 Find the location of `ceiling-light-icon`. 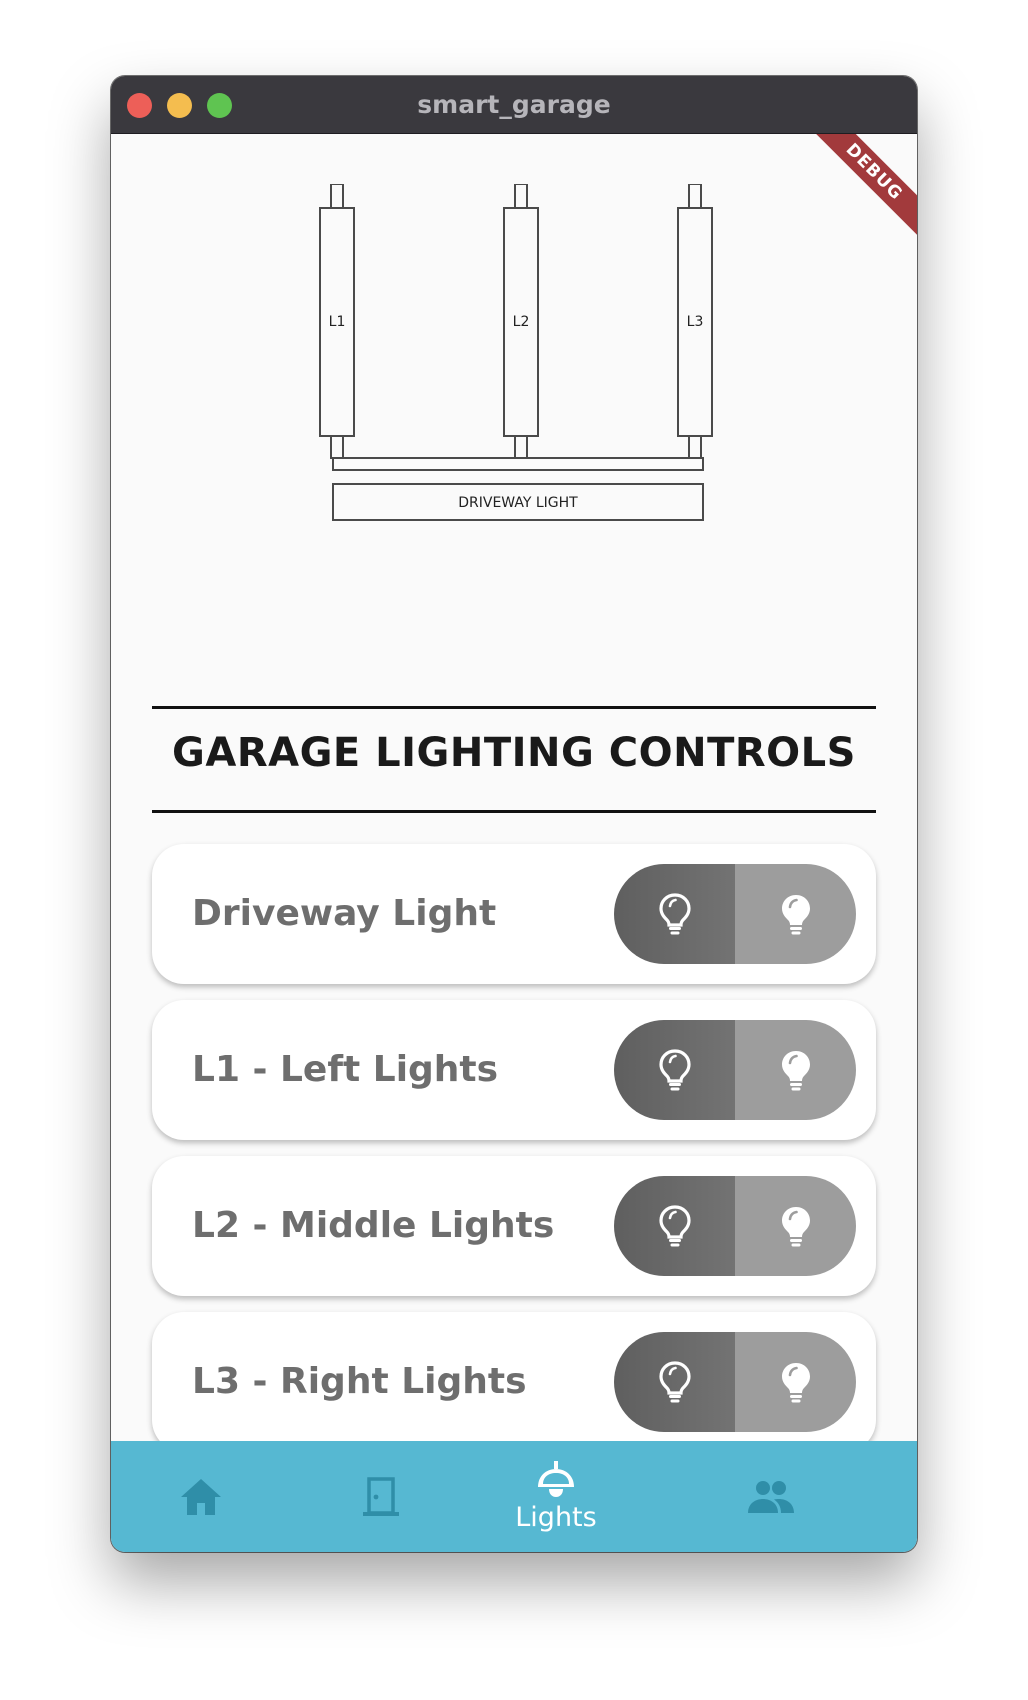

ceiling-light-icon is located at coordinates (556, 1479).